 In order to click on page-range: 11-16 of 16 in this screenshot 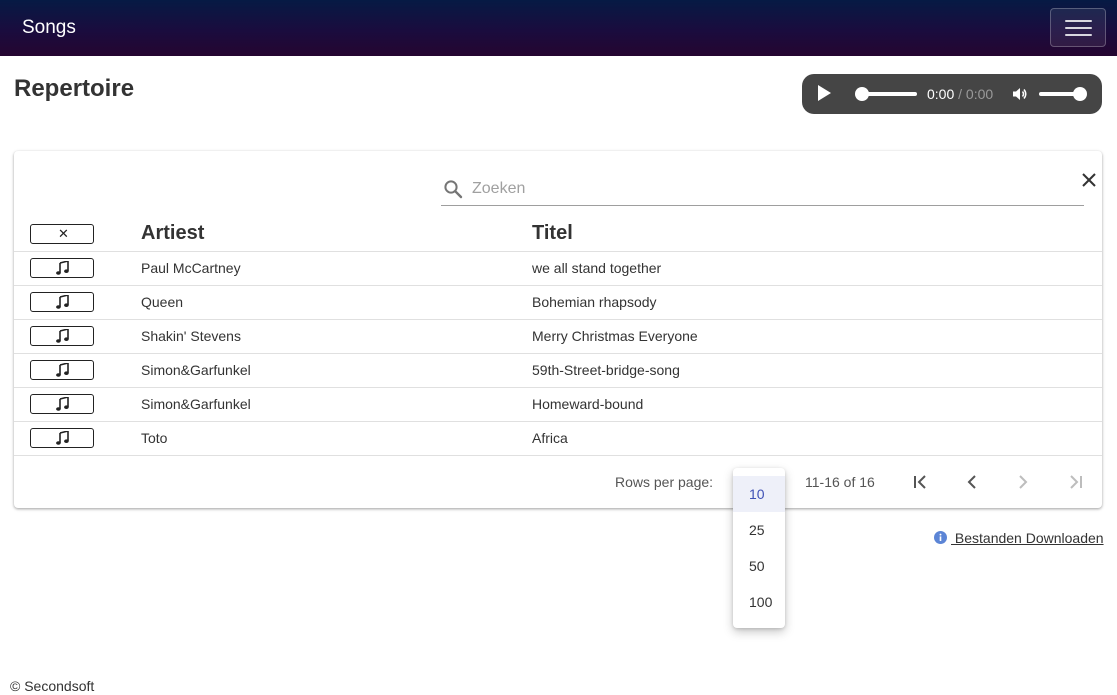, I will do `click(840, 482)`.